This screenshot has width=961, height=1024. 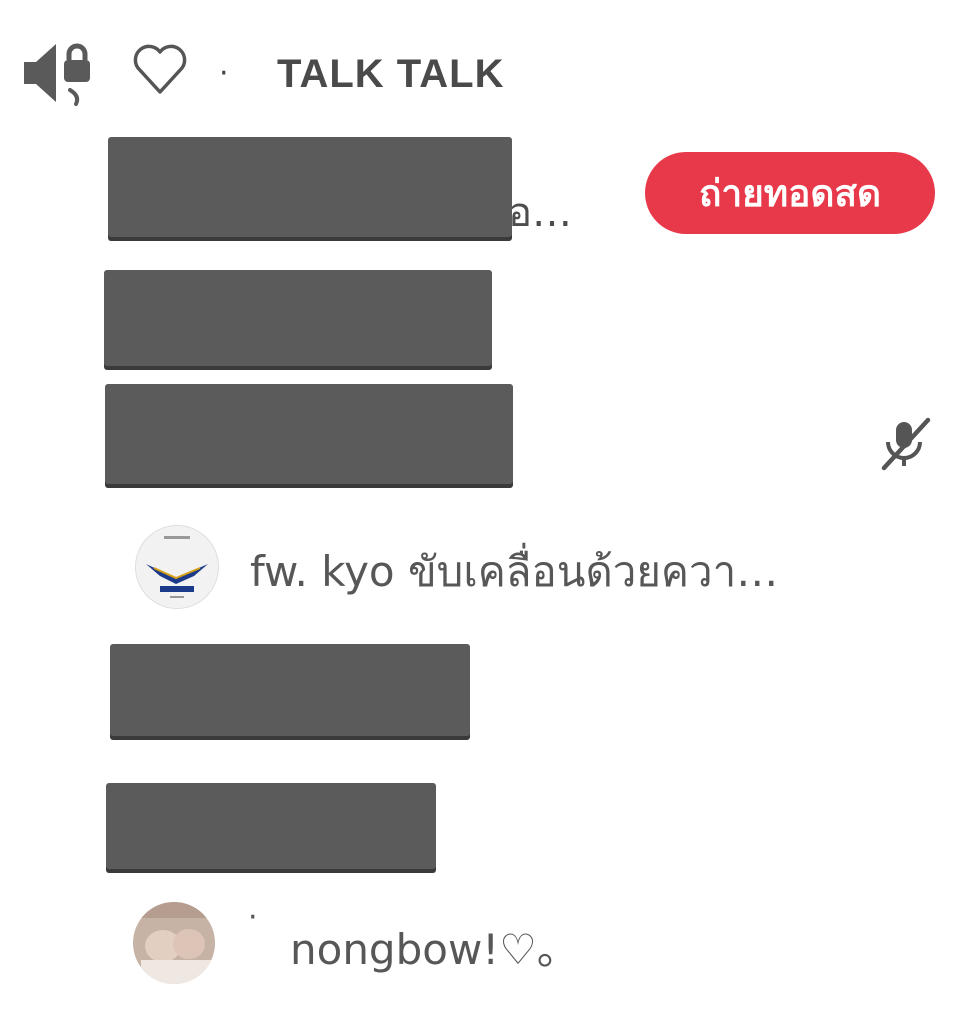 I want to click on speaker-lock-icon, so click(x=56, y=75).